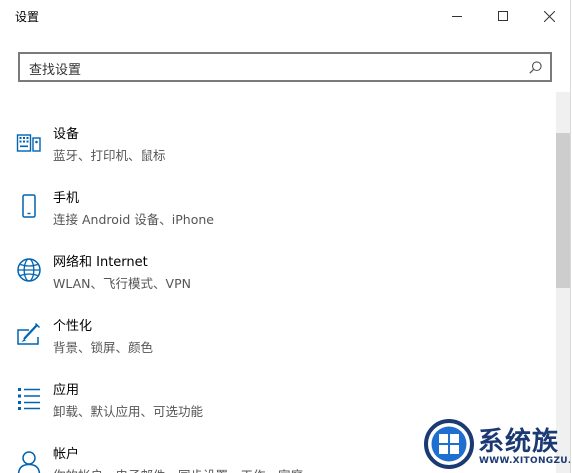 The image size is (572, 473). What do you see at coordinates (285, 16) in the screenshot?
I see `title-bar: 设置` at bounding box center [285, 16].